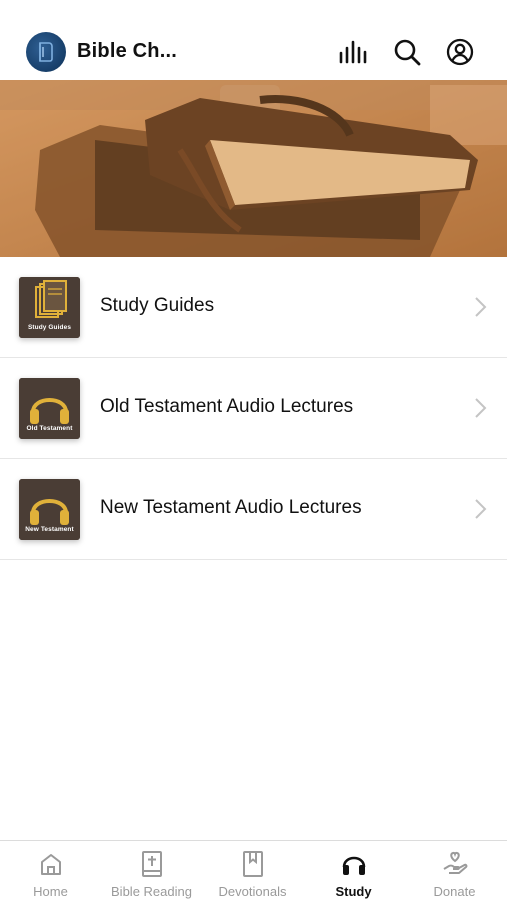 The width and height of the screenshot is (507, 901). I want to click on list-item-label: Old Testament Audio Lectures, so click(227, 406).